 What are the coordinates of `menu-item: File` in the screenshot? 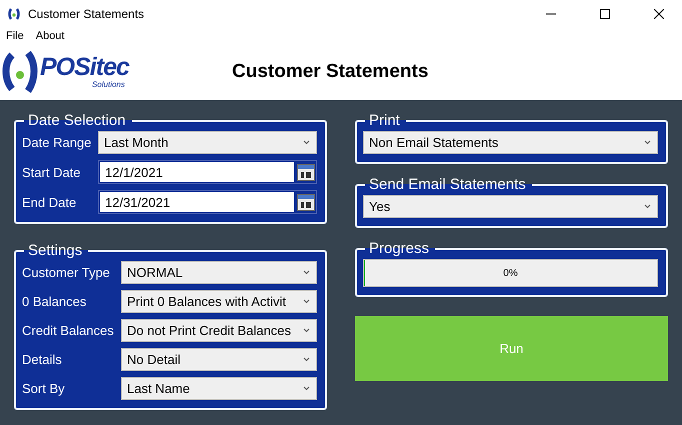 It's located at (15, 36).